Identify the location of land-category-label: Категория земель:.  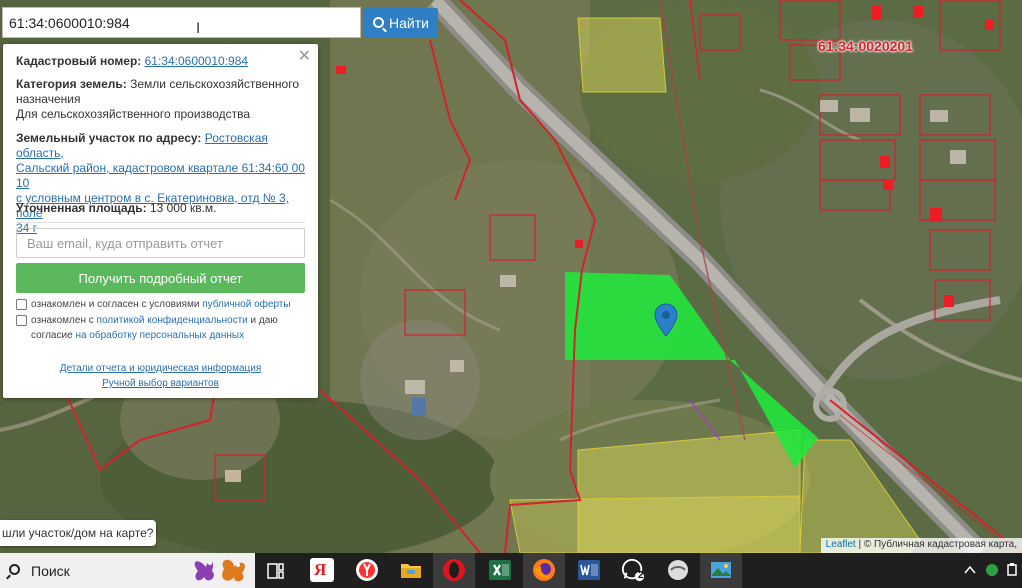
(71, 84).